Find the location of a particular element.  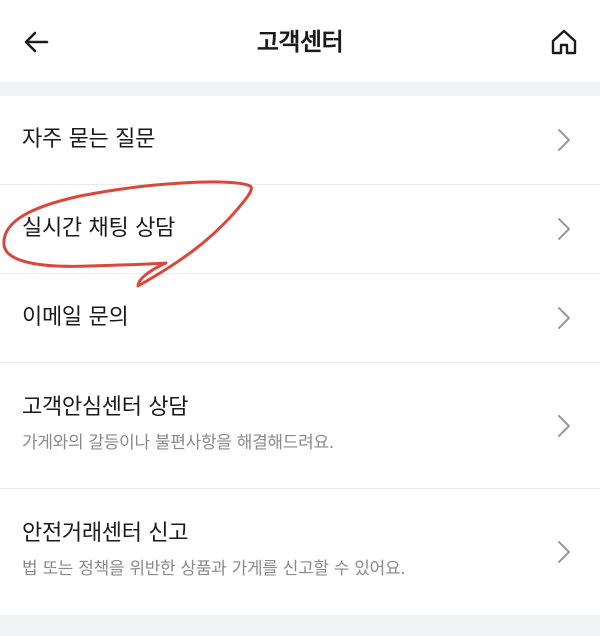

menu-item-description: 법 또는 정책을 위반한 상품과 가게를 신고할 수 있어요. is located at coordinates (214, 569).